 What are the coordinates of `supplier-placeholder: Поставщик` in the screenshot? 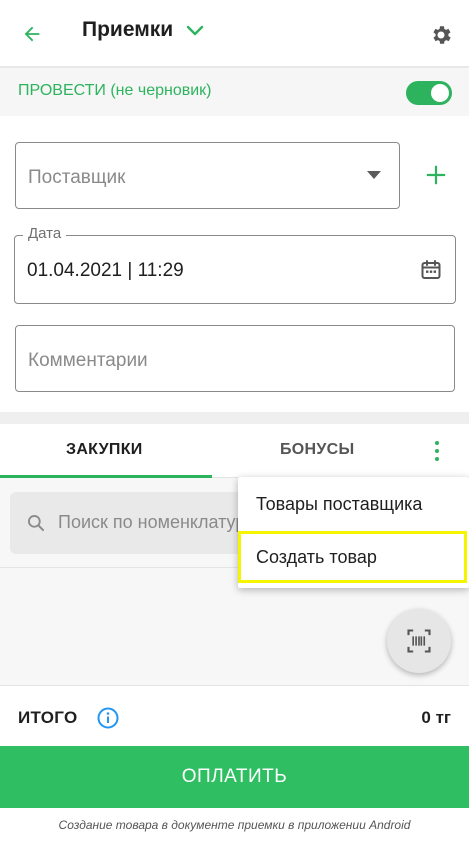 It's located at (77, 177).